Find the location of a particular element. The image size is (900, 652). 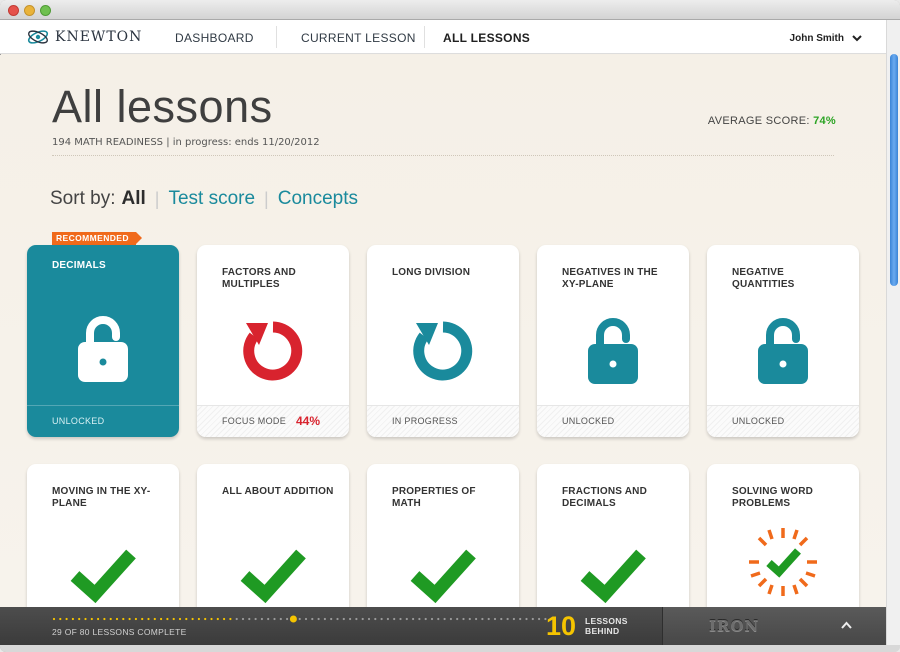

lesson-card-negatives-in-the-xy-plane: NEGATIVES IN THE XY-PLANE UNLOCKED is located at coordinates (613, 341).